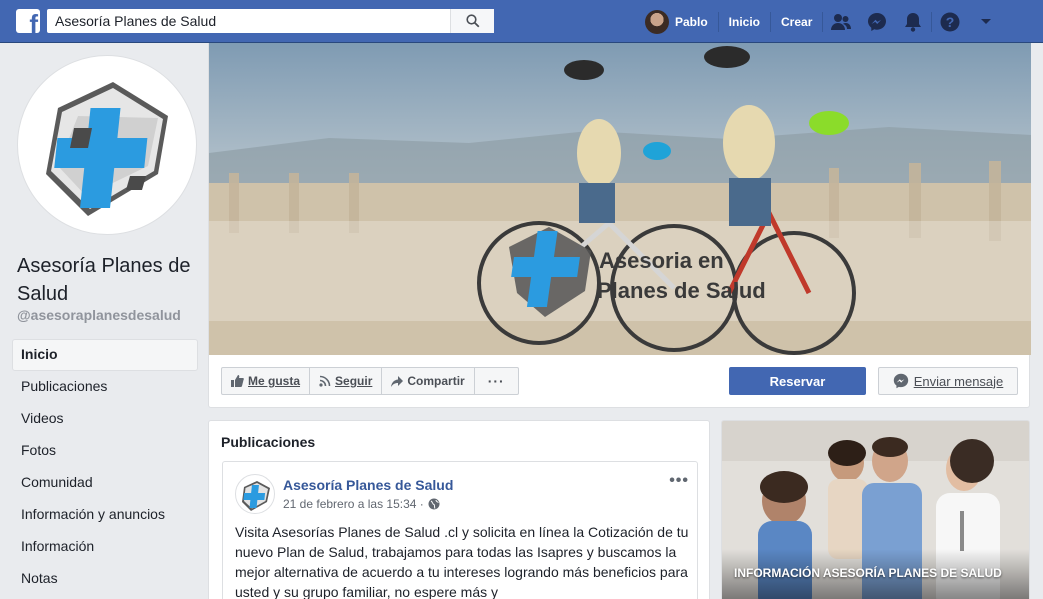  Describe the element at coordinates (105, 387) in the screenshot. I see `sidebar-item-publicaciones: Publicaciones` at that location.